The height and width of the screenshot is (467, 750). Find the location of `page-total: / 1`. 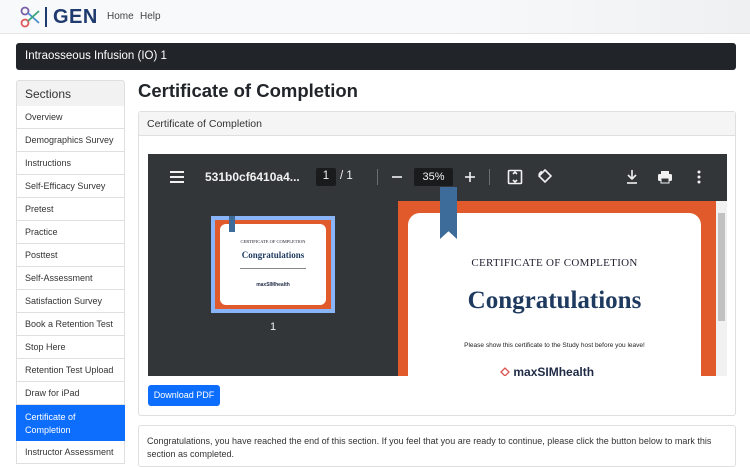

page-total: / 1 is located at coordinates (346, 176).